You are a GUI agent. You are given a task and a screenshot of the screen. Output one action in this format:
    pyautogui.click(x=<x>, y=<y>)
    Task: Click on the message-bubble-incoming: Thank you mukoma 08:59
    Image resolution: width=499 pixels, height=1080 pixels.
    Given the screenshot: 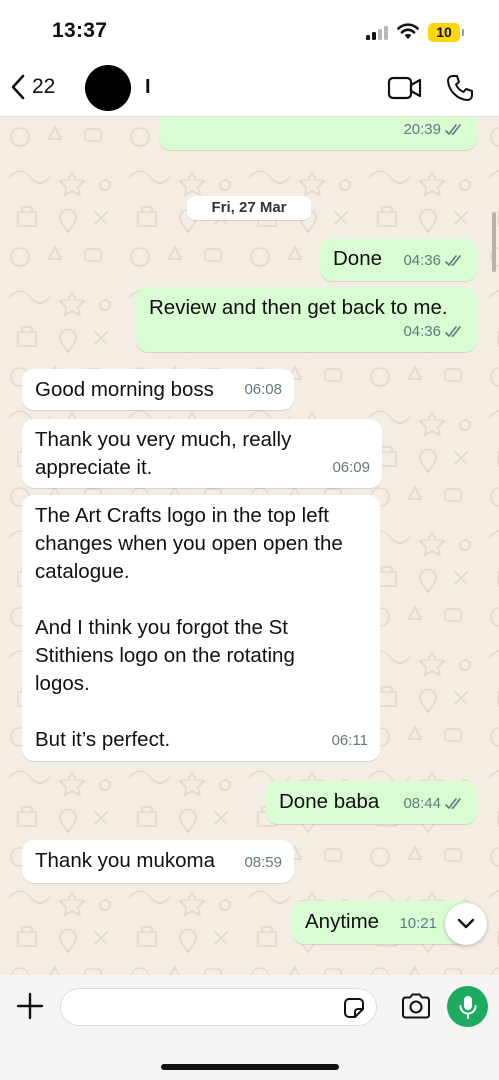 What is the action you would take?
    pyautogui.click(x=158, y=861)
    